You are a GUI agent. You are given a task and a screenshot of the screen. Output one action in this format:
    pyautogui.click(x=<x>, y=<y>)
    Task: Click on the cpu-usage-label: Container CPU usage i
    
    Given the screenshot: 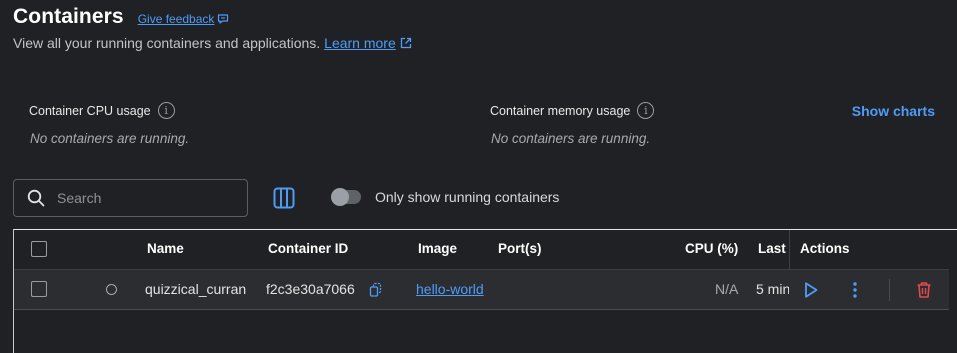 What is the action you would take?
    pyautogui.click(x=102, y=110)
    